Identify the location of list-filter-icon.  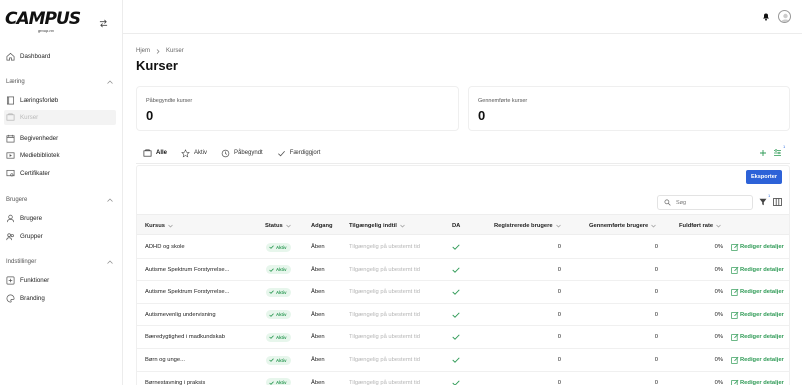
(777, 153).